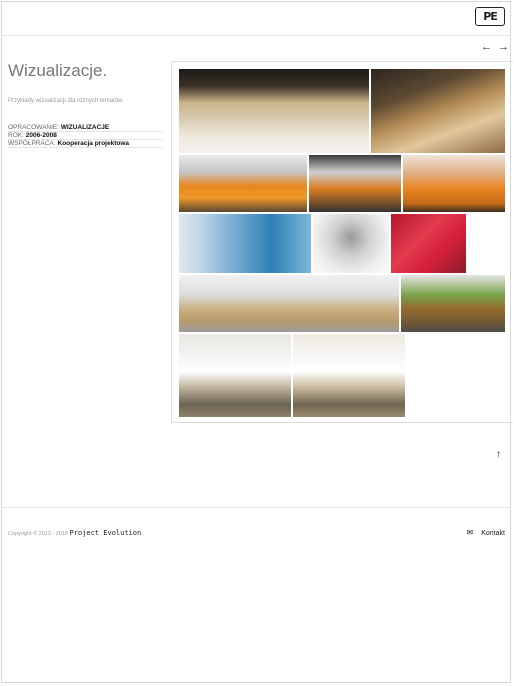 This screenshot has width=514, height=686. I want to click on logo: PE, so click(490, 16).